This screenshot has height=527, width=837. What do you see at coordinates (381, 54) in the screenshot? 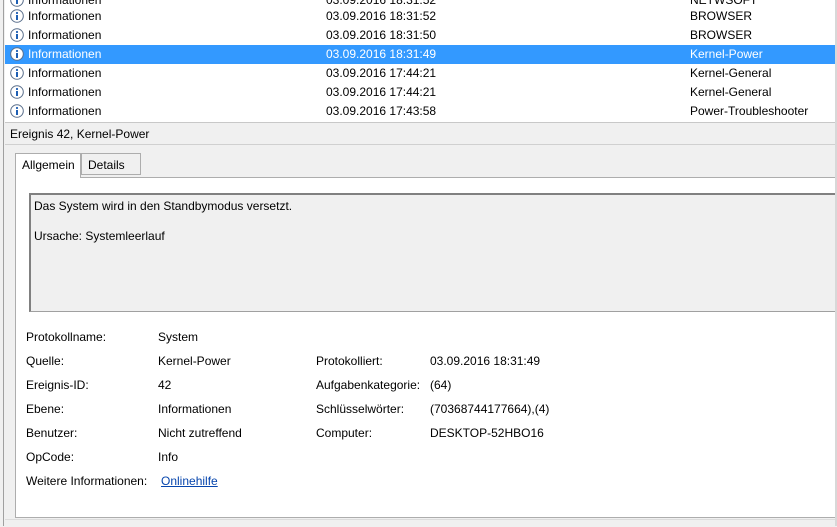
I see `event-datetime: 03.09.2016 18:31:49` at bounding box center [381, 54].